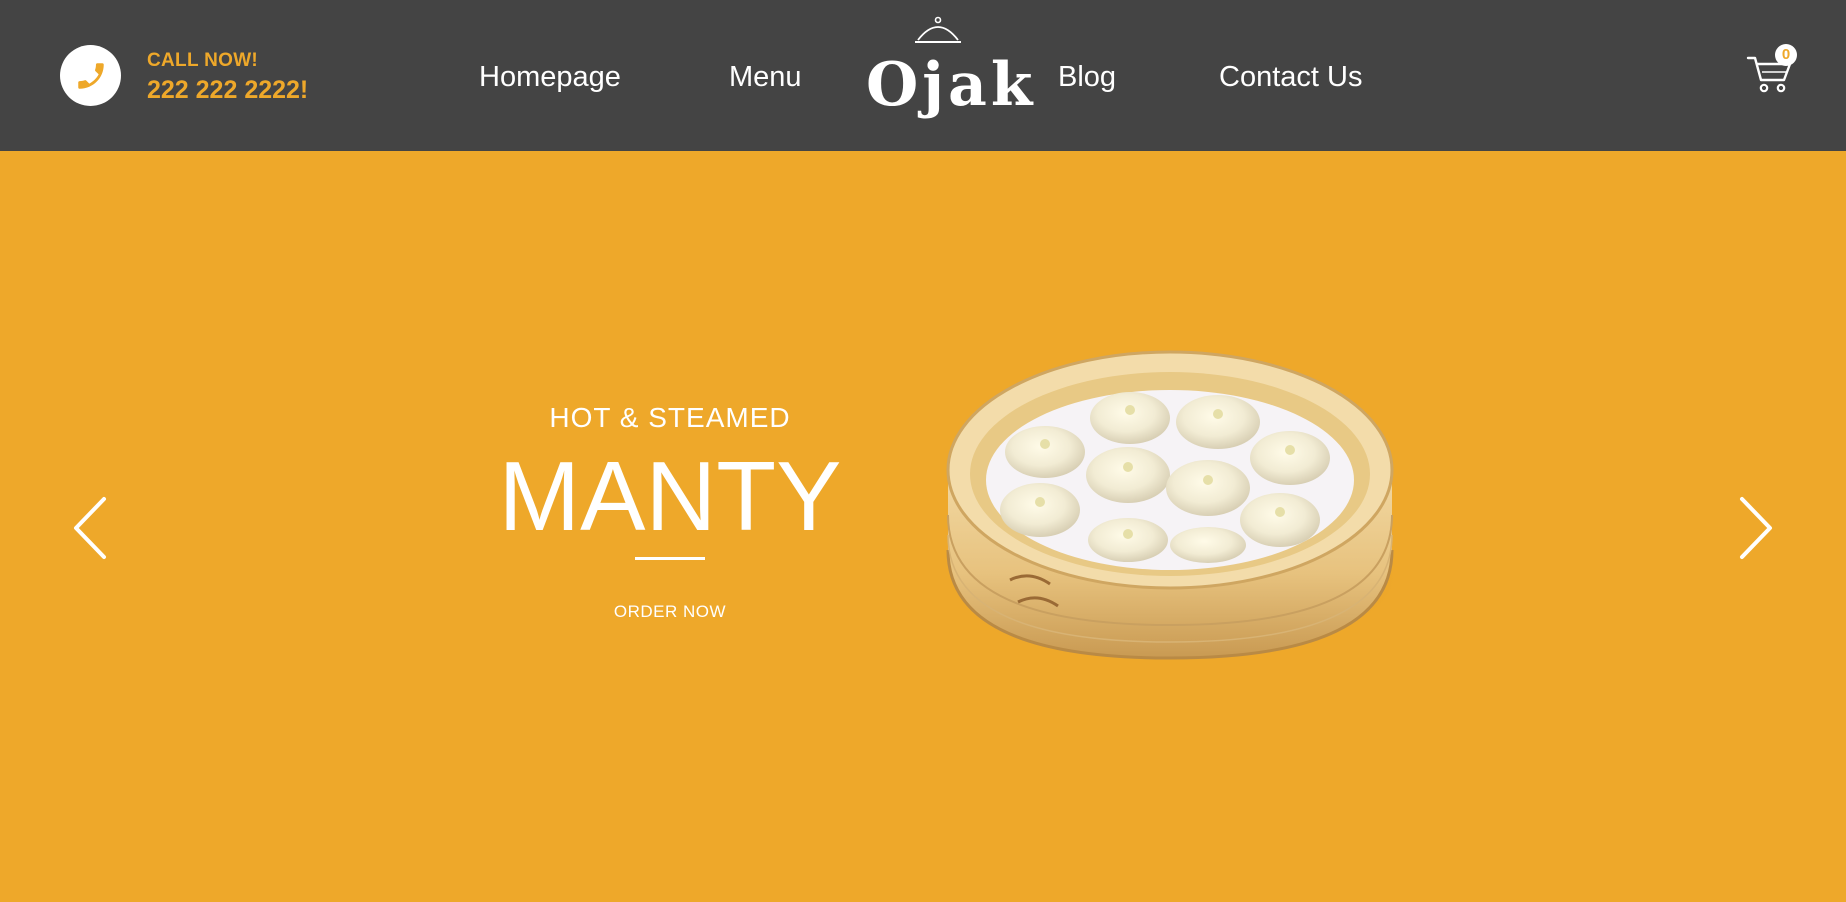  What do you see at coordinates (951, 85) in the screenshot?
I see `logo-wordmark: Ojak` at bounding box center [951, 85].